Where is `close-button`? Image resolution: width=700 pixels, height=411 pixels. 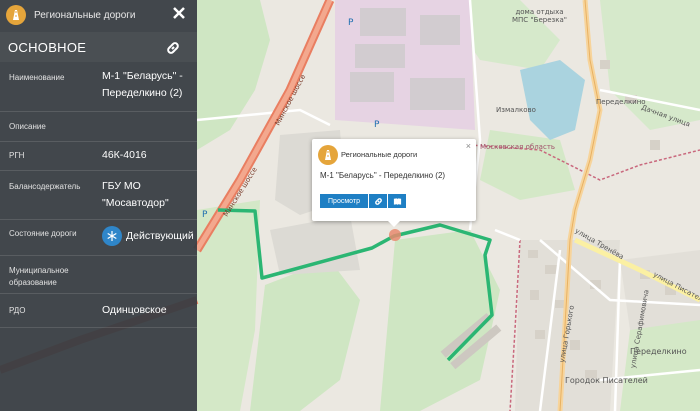
close-button is located at coordinates (179, 13).